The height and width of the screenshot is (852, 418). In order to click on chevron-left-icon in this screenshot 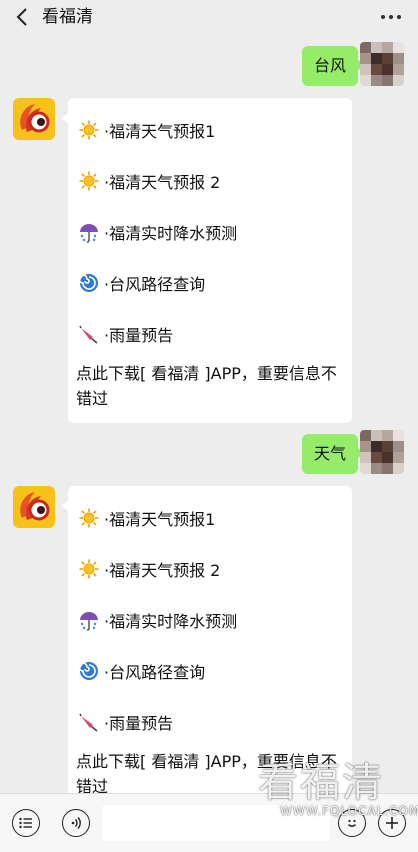, I will do `click(21, 17)`.